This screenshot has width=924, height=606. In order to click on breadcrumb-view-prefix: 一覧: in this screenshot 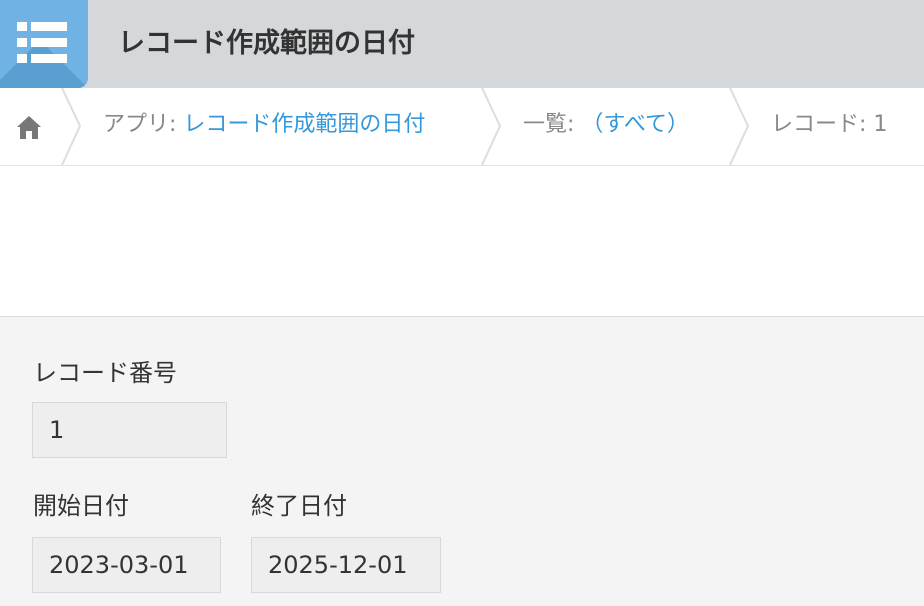, I will do `click(552, 124)`.